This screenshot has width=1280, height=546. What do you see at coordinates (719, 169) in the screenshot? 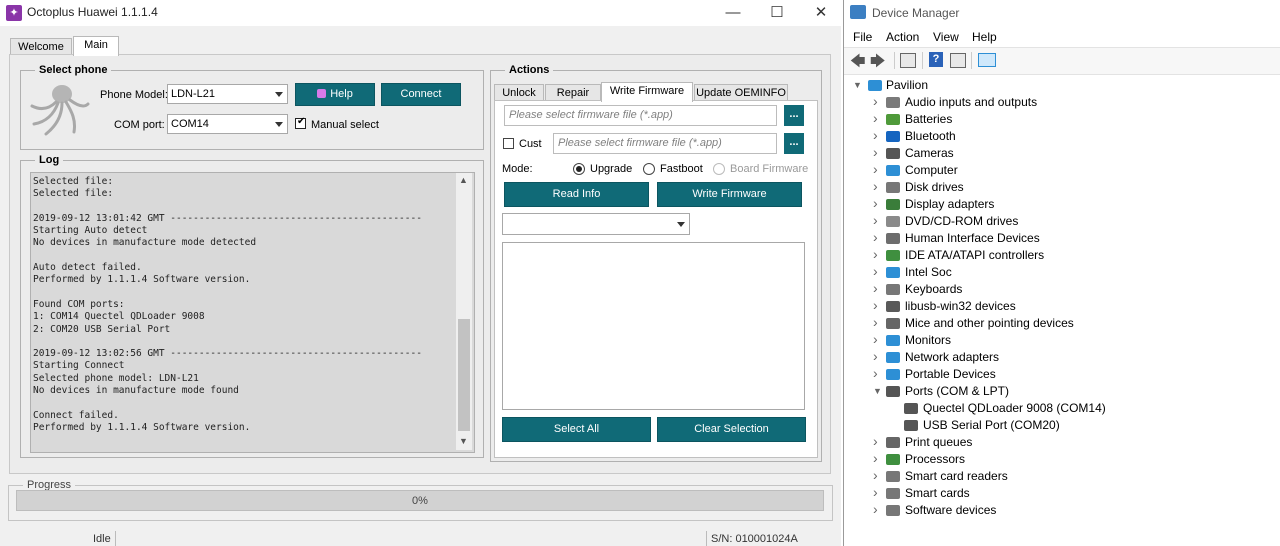
I see `mode-board-firmware-radio` at bounding box center [719, 169].